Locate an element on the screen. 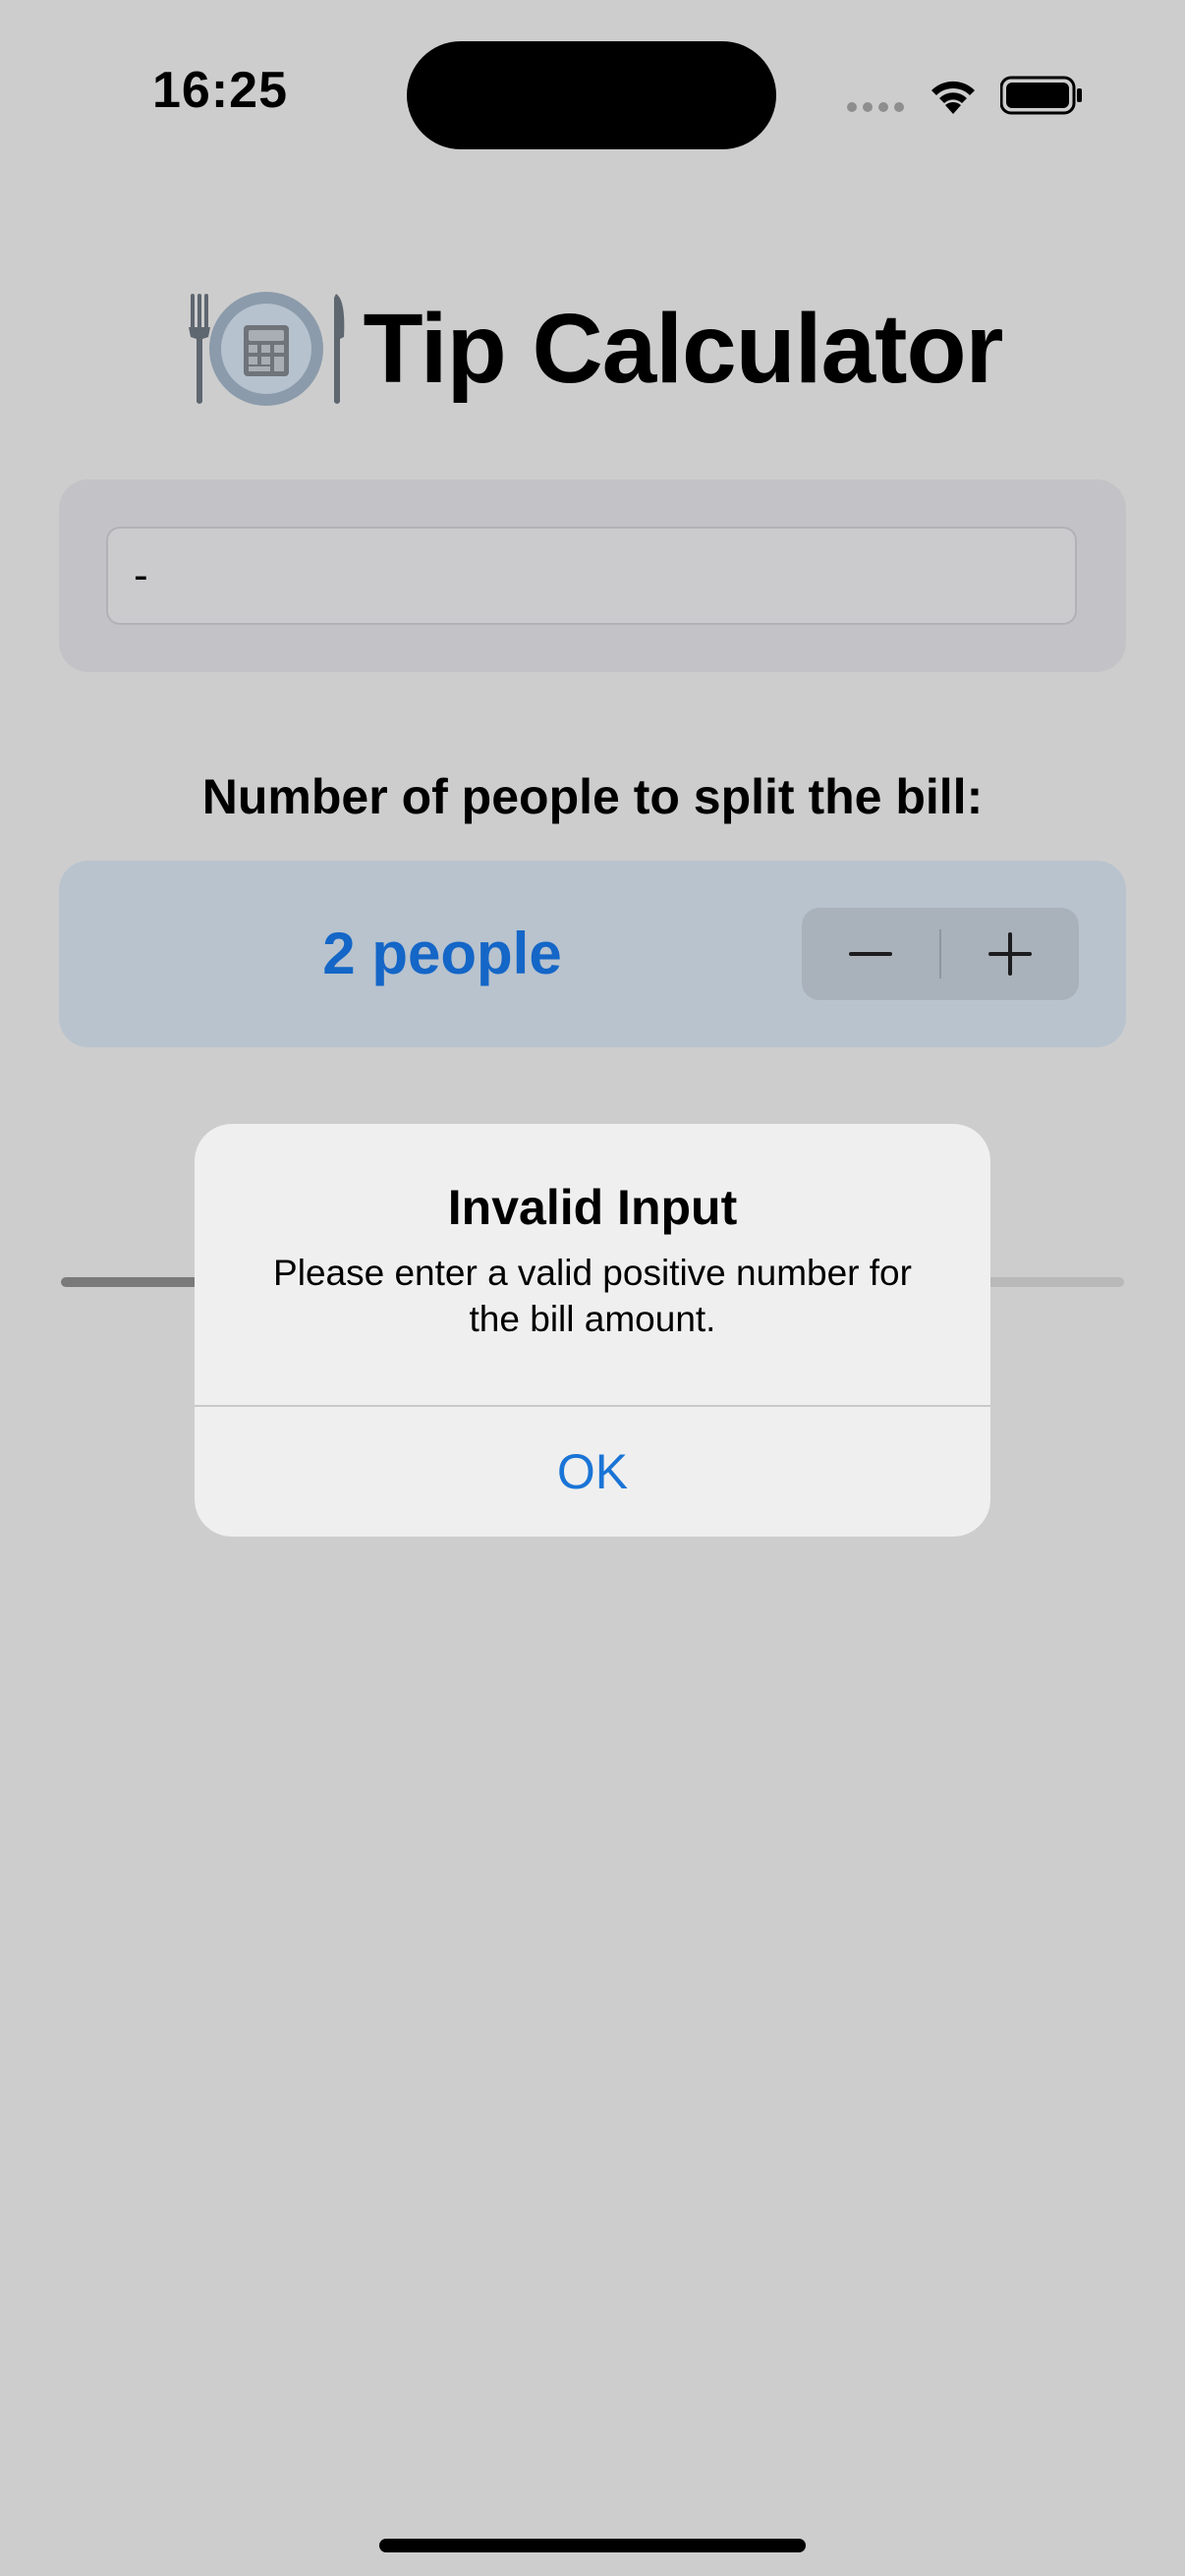 The width and height of the screenshot is (1185, 2576). status-time: 16:25 is located at coordinates (220, 90).